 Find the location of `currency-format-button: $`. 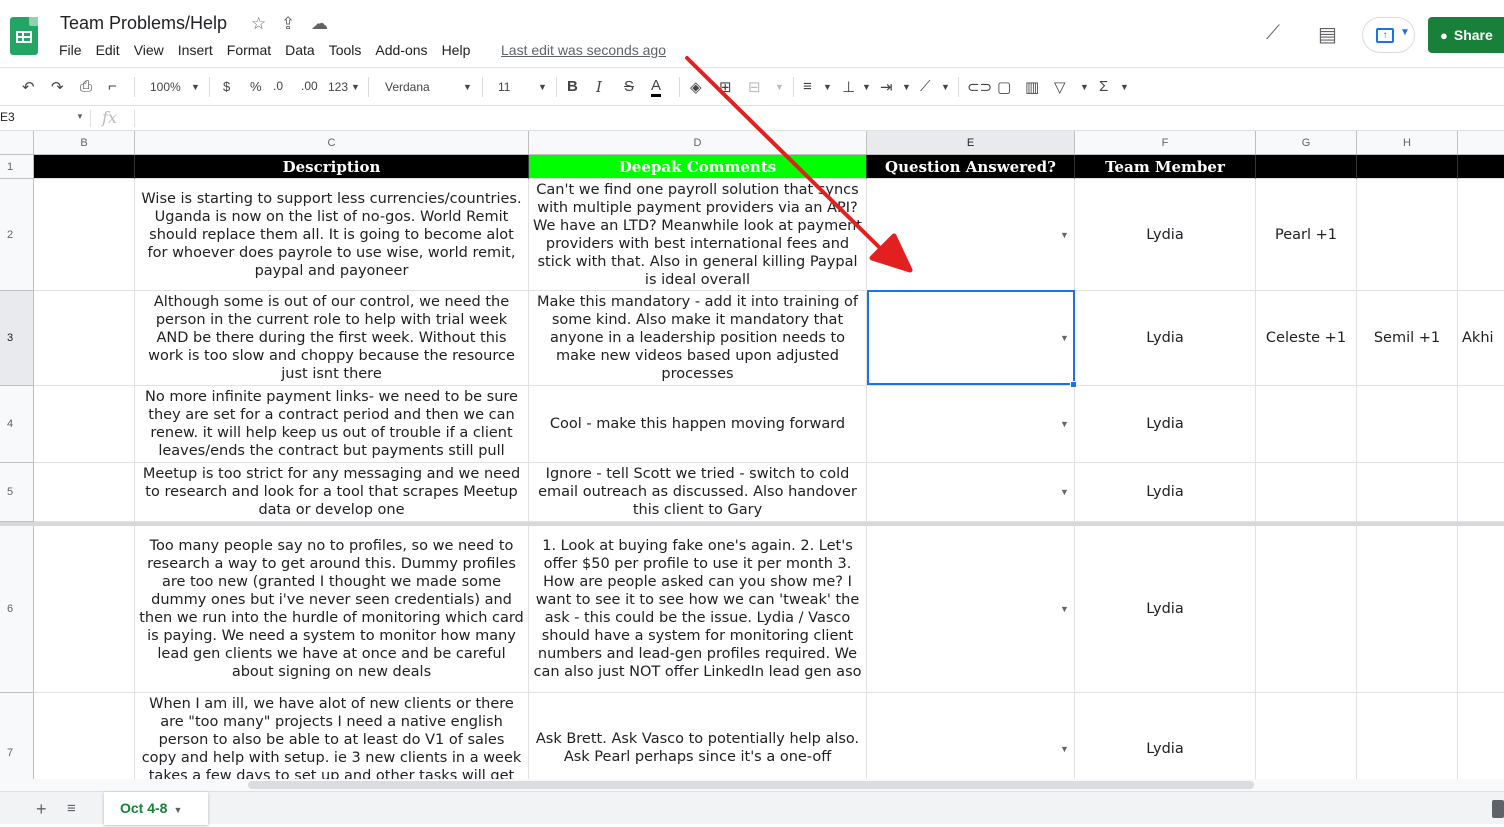

currency-format-button: $ is located at coordinates (226, 86).